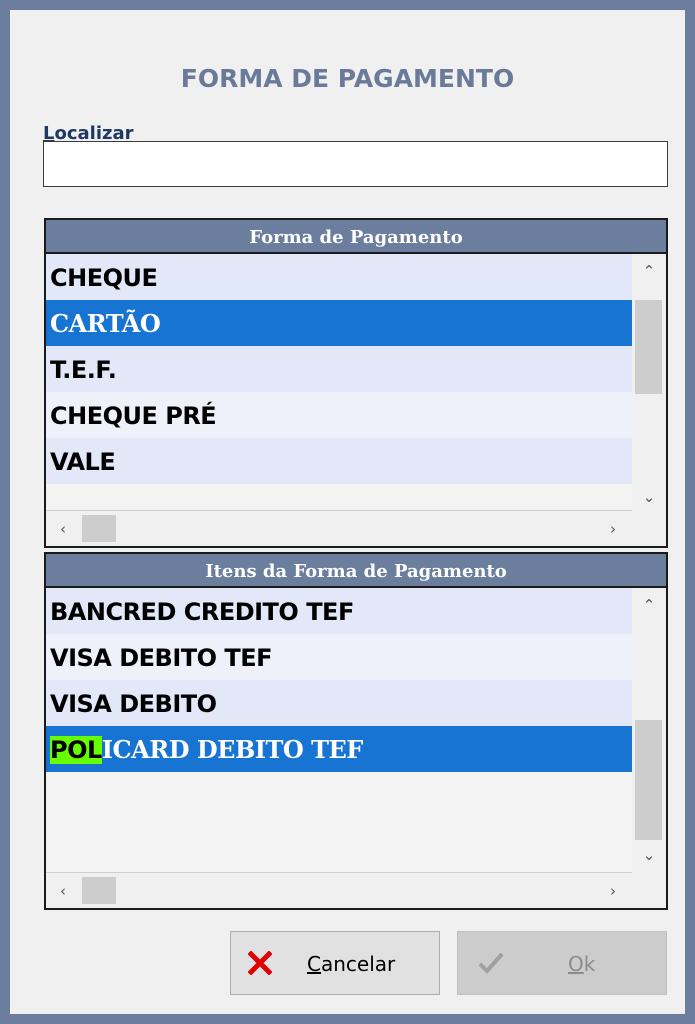 The image size is (695, 1024). What do you see at coordinates (339, 703) in the screenshot?
I see `payment-item-row: VISA DEBITO` at bounding box center [339, 703].